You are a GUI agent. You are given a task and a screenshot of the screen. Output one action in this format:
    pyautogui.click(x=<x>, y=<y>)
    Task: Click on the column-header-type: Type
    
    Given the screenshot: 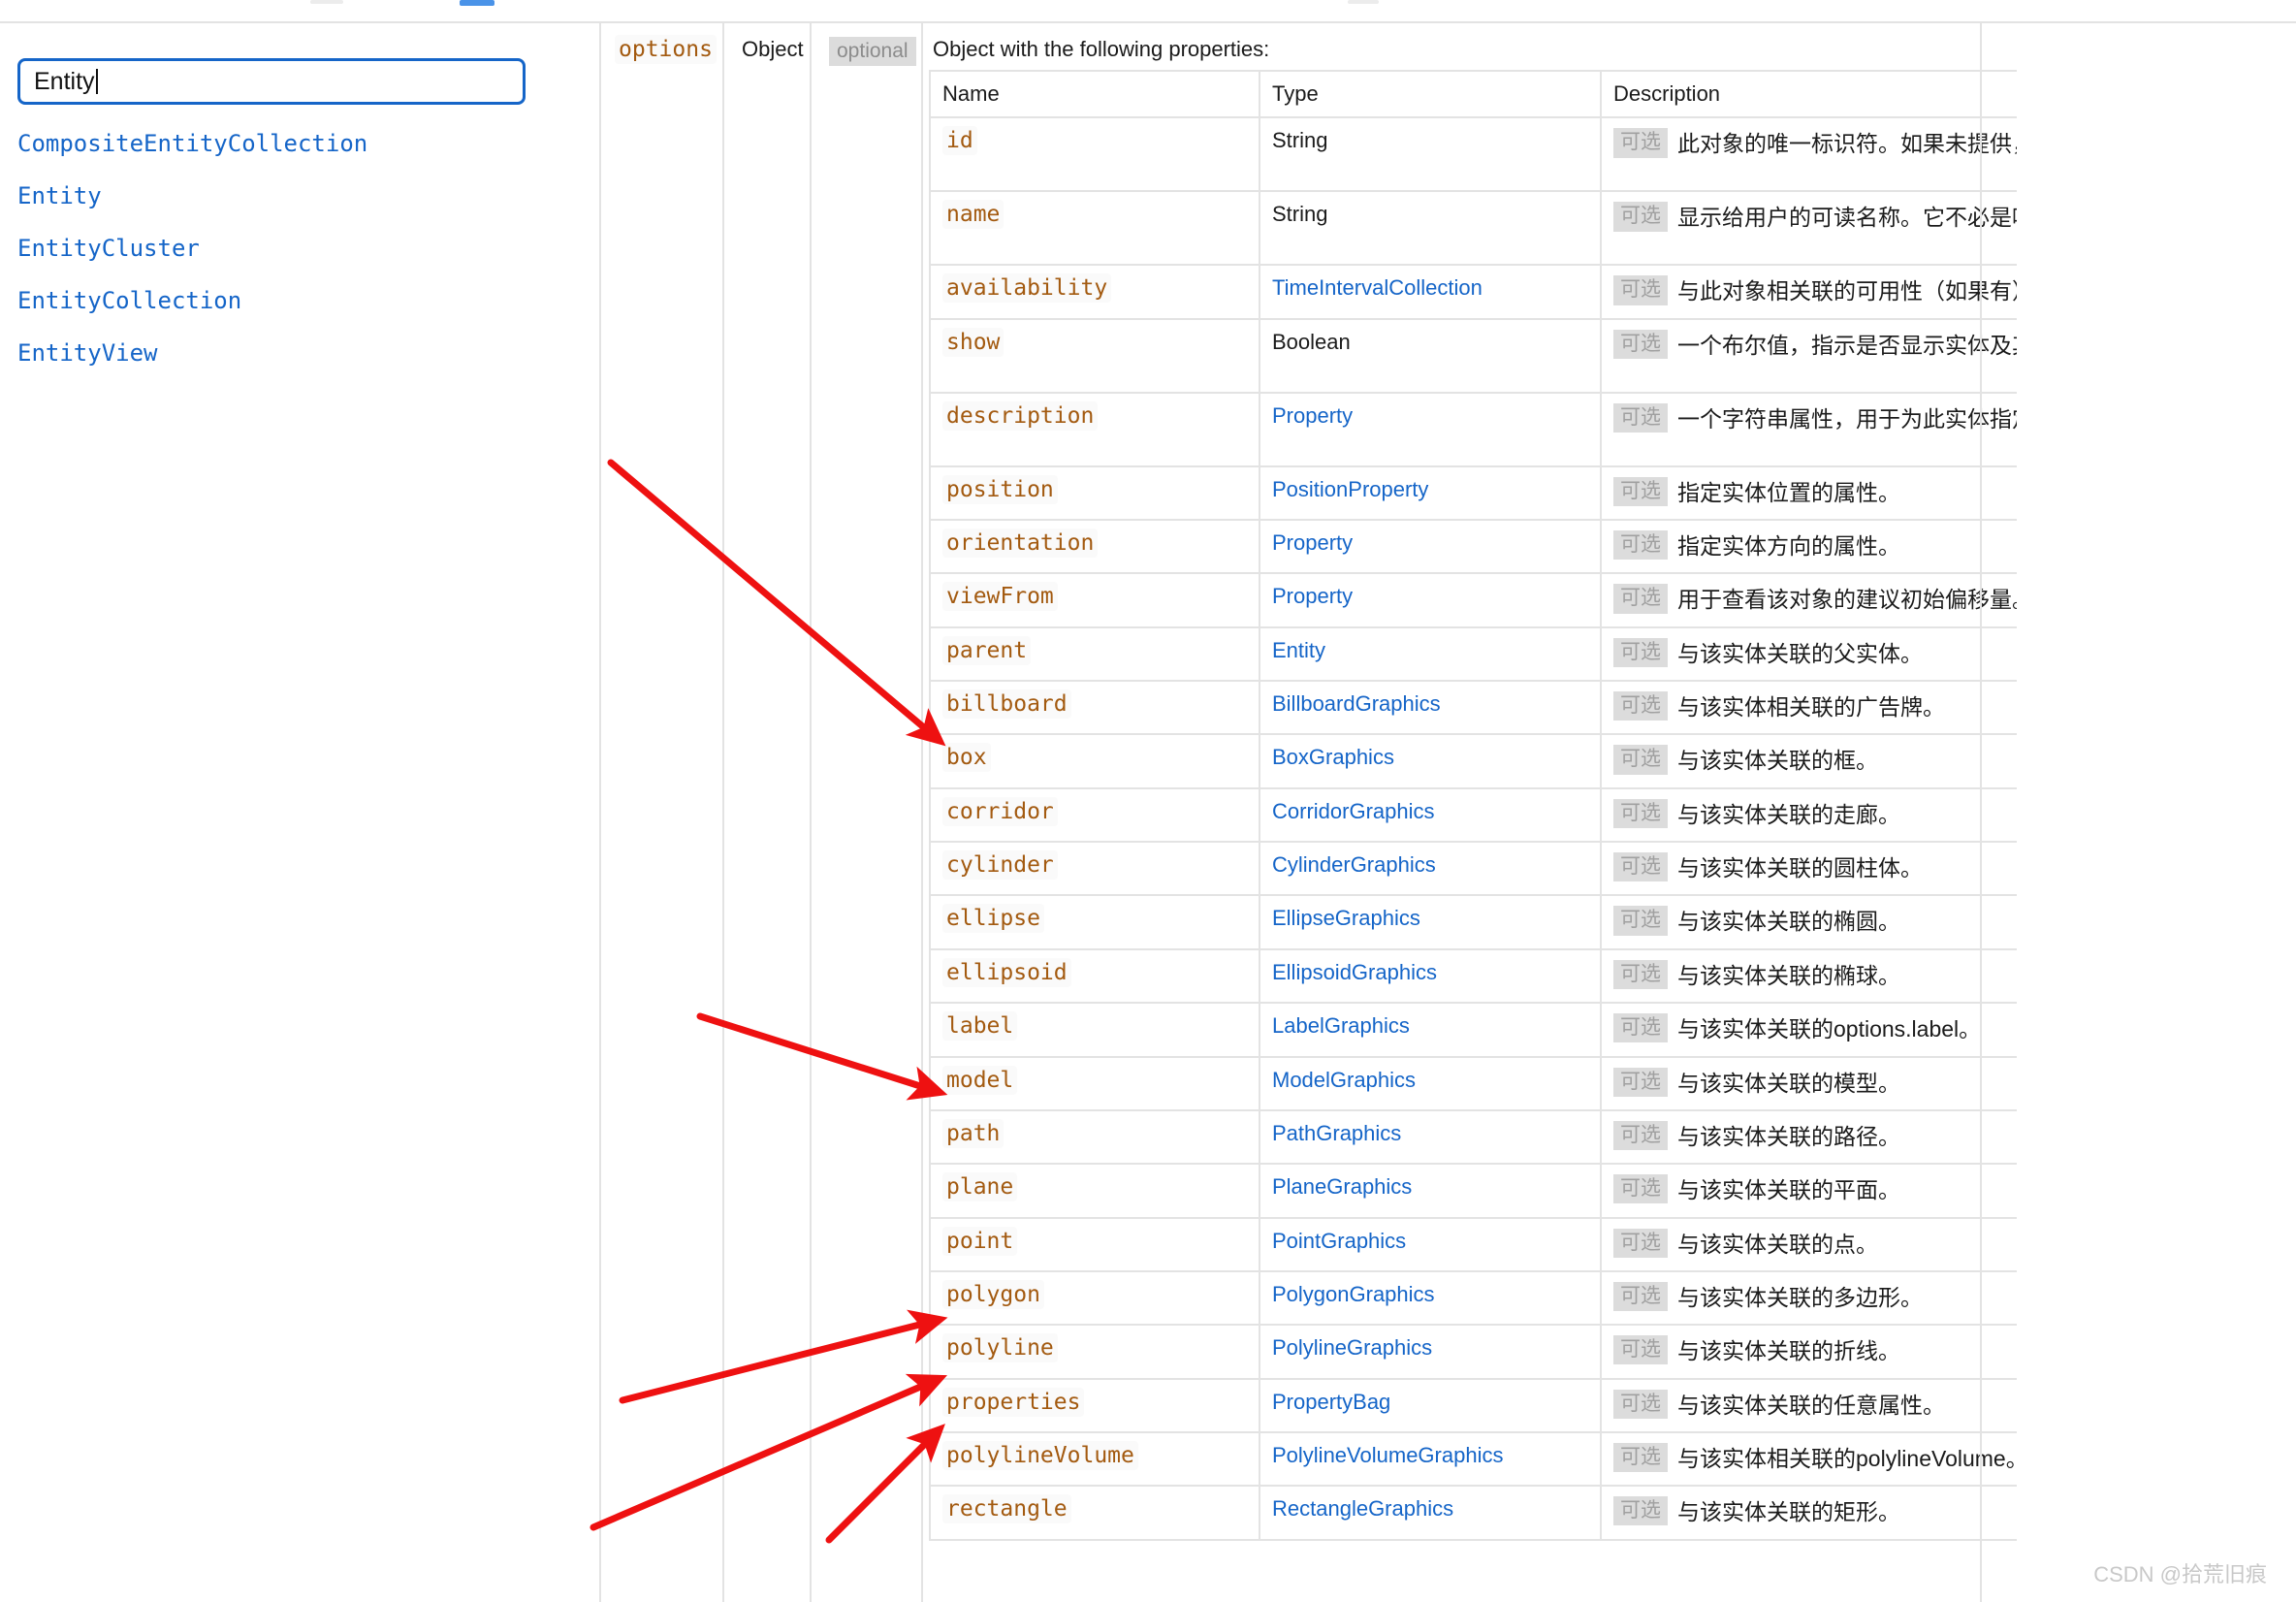 What is the action you would take?
    pyautogui.click(x=1430, y=94)
    